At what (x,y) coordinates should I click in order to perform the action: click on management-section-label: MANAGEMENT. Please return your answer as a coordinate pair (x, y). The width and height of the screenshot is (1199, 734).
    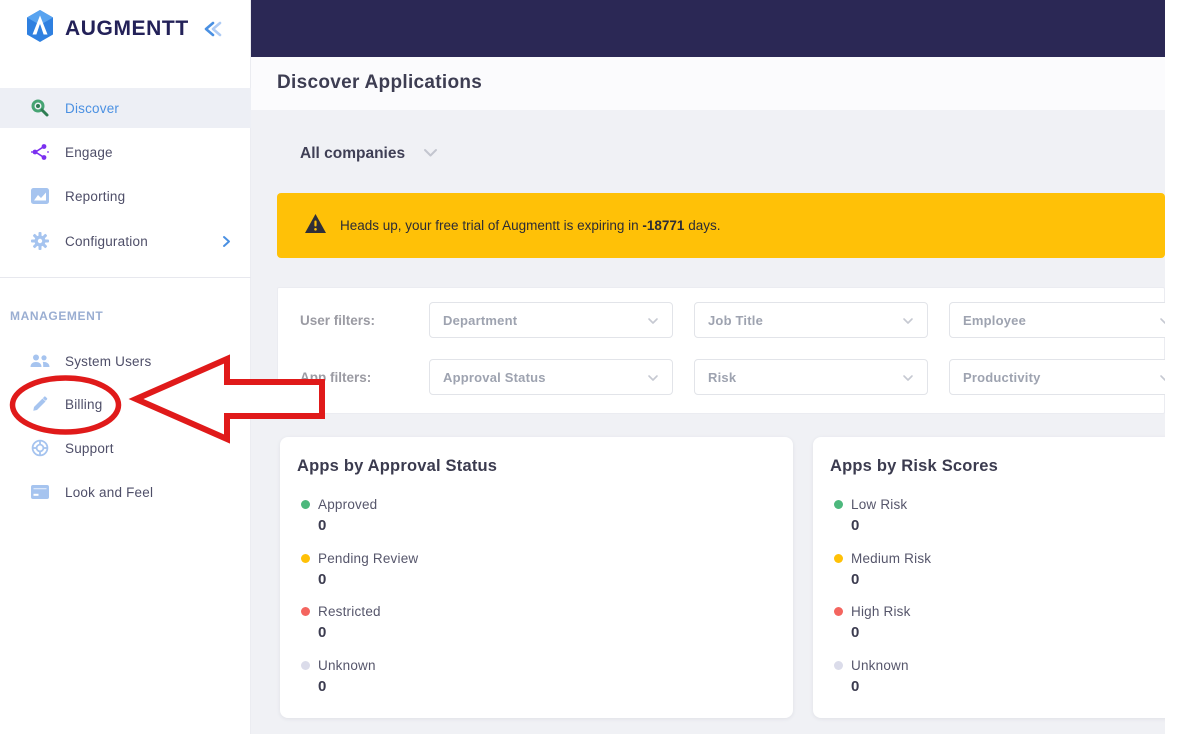
    Looking at the image, I should click on (57, 316).